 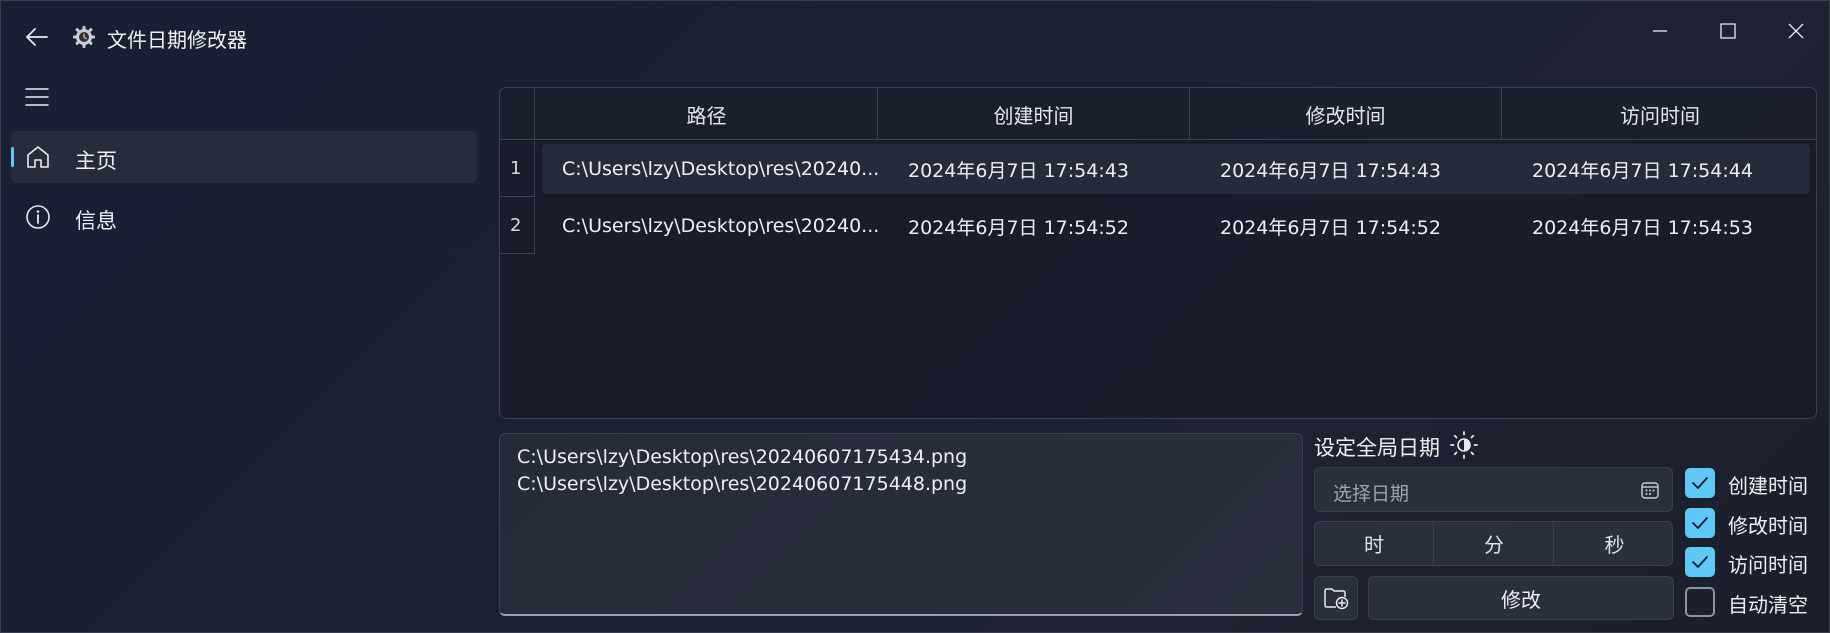 I want to click on back-button, so click(x=37, y=37).